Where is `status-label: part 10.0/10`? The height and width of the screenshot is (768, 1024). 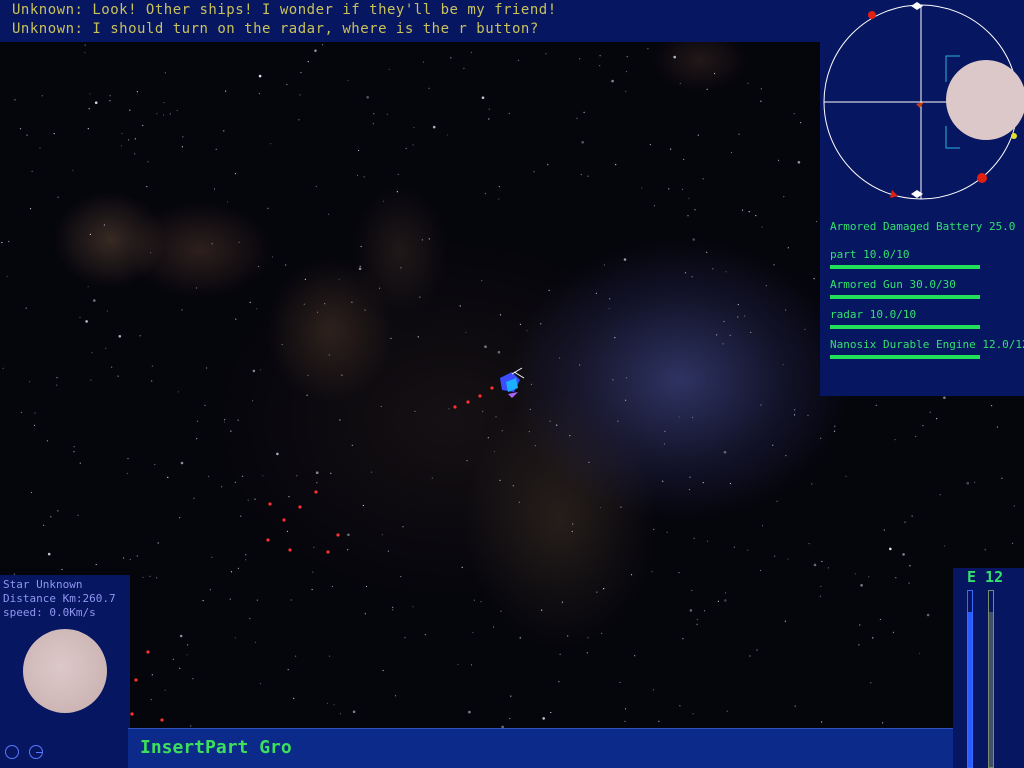
status-label: part 10.0/10 is located at coordinates (870, 254).